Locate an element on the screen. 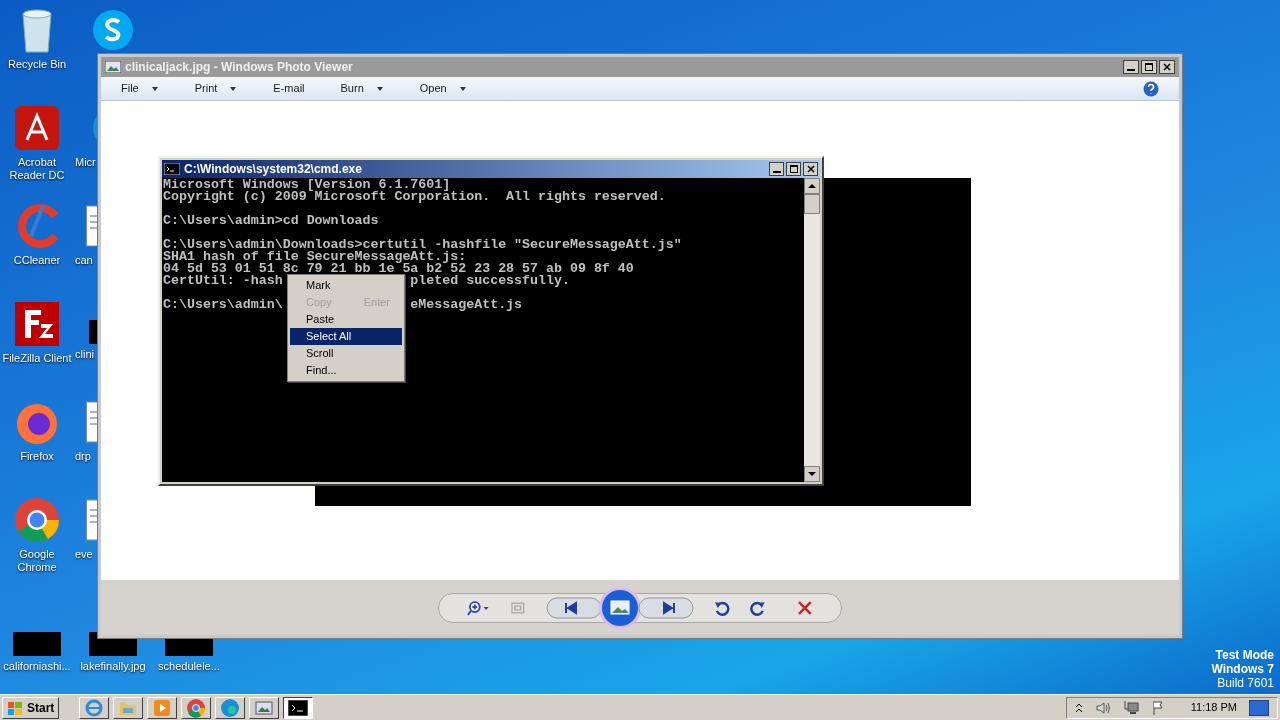 Image resolution: width=1280 pixels, height=720 pixels. console-line: eMessageAtt.js is located at coordinates (466, 305).